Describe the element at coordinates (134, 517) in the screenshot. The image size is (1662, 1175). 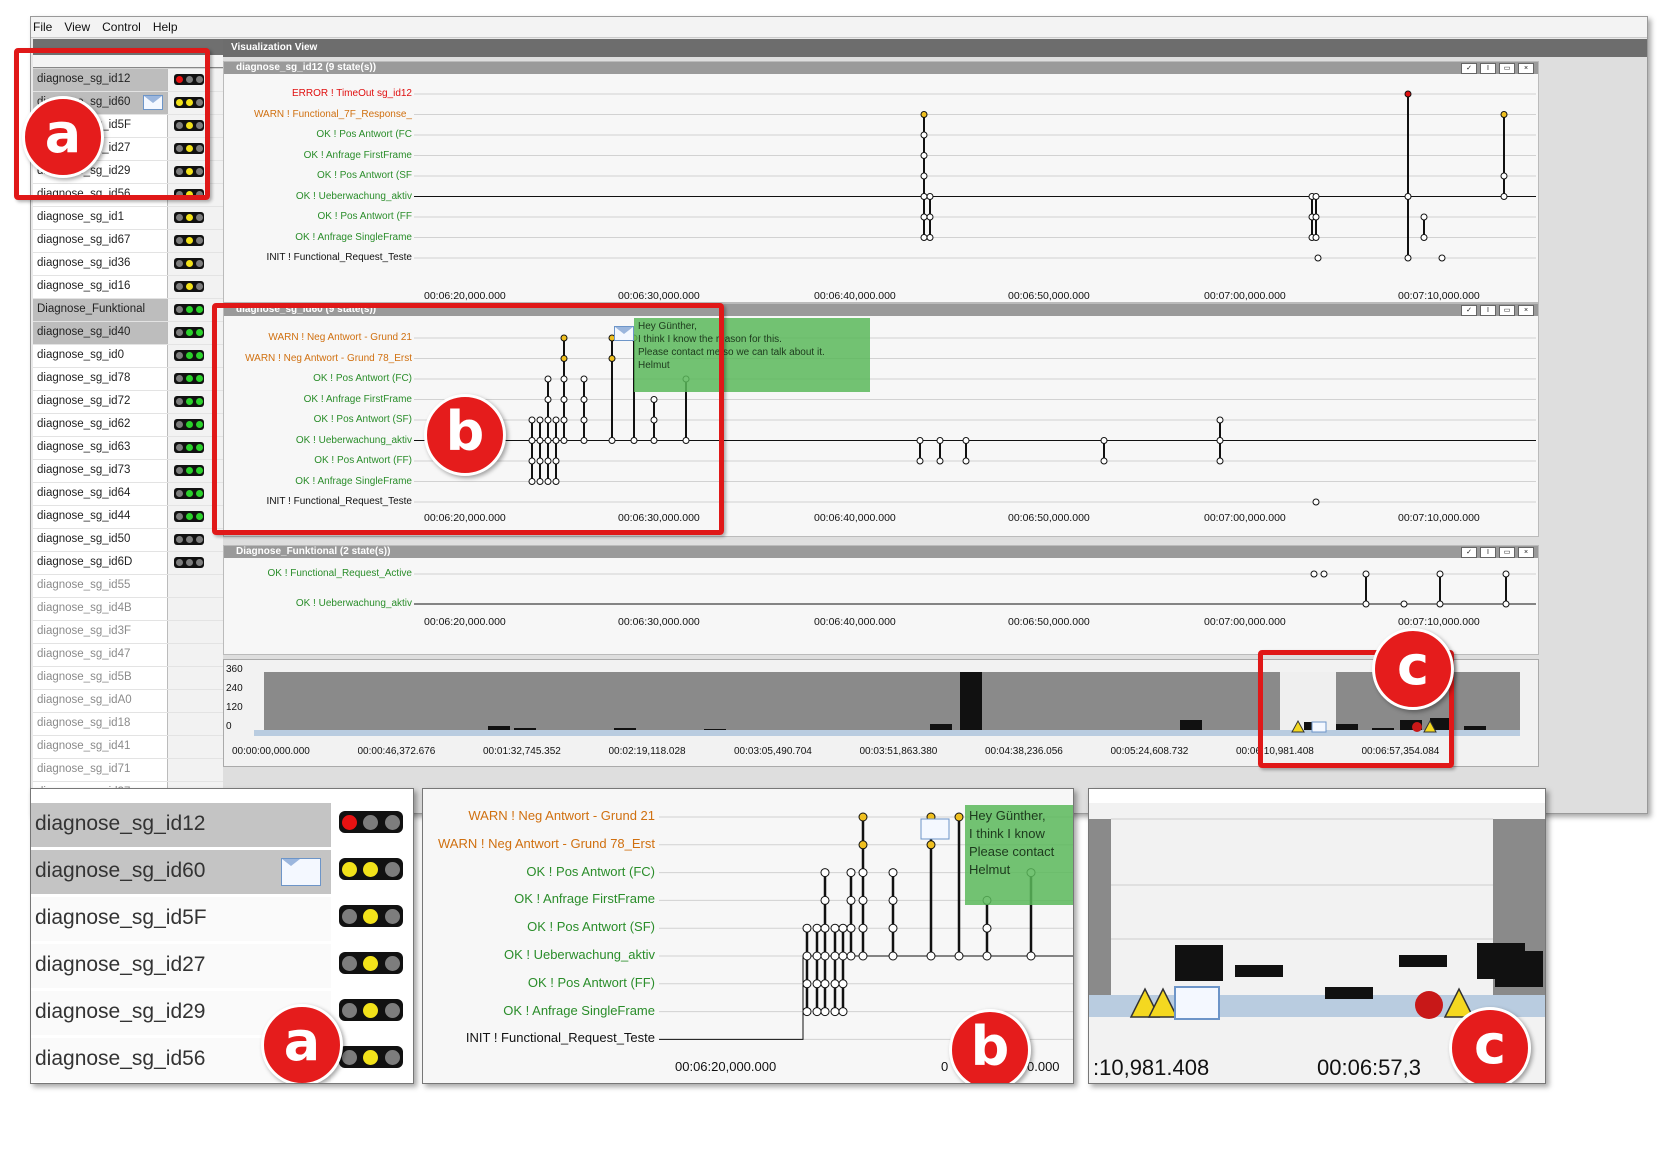
I see `sidebar-item-19: diagnose_sg_id44` at that location.